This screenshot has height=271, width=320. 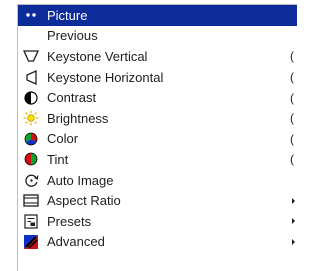 I want to click on dots-icon, so click(x=31, y=15).